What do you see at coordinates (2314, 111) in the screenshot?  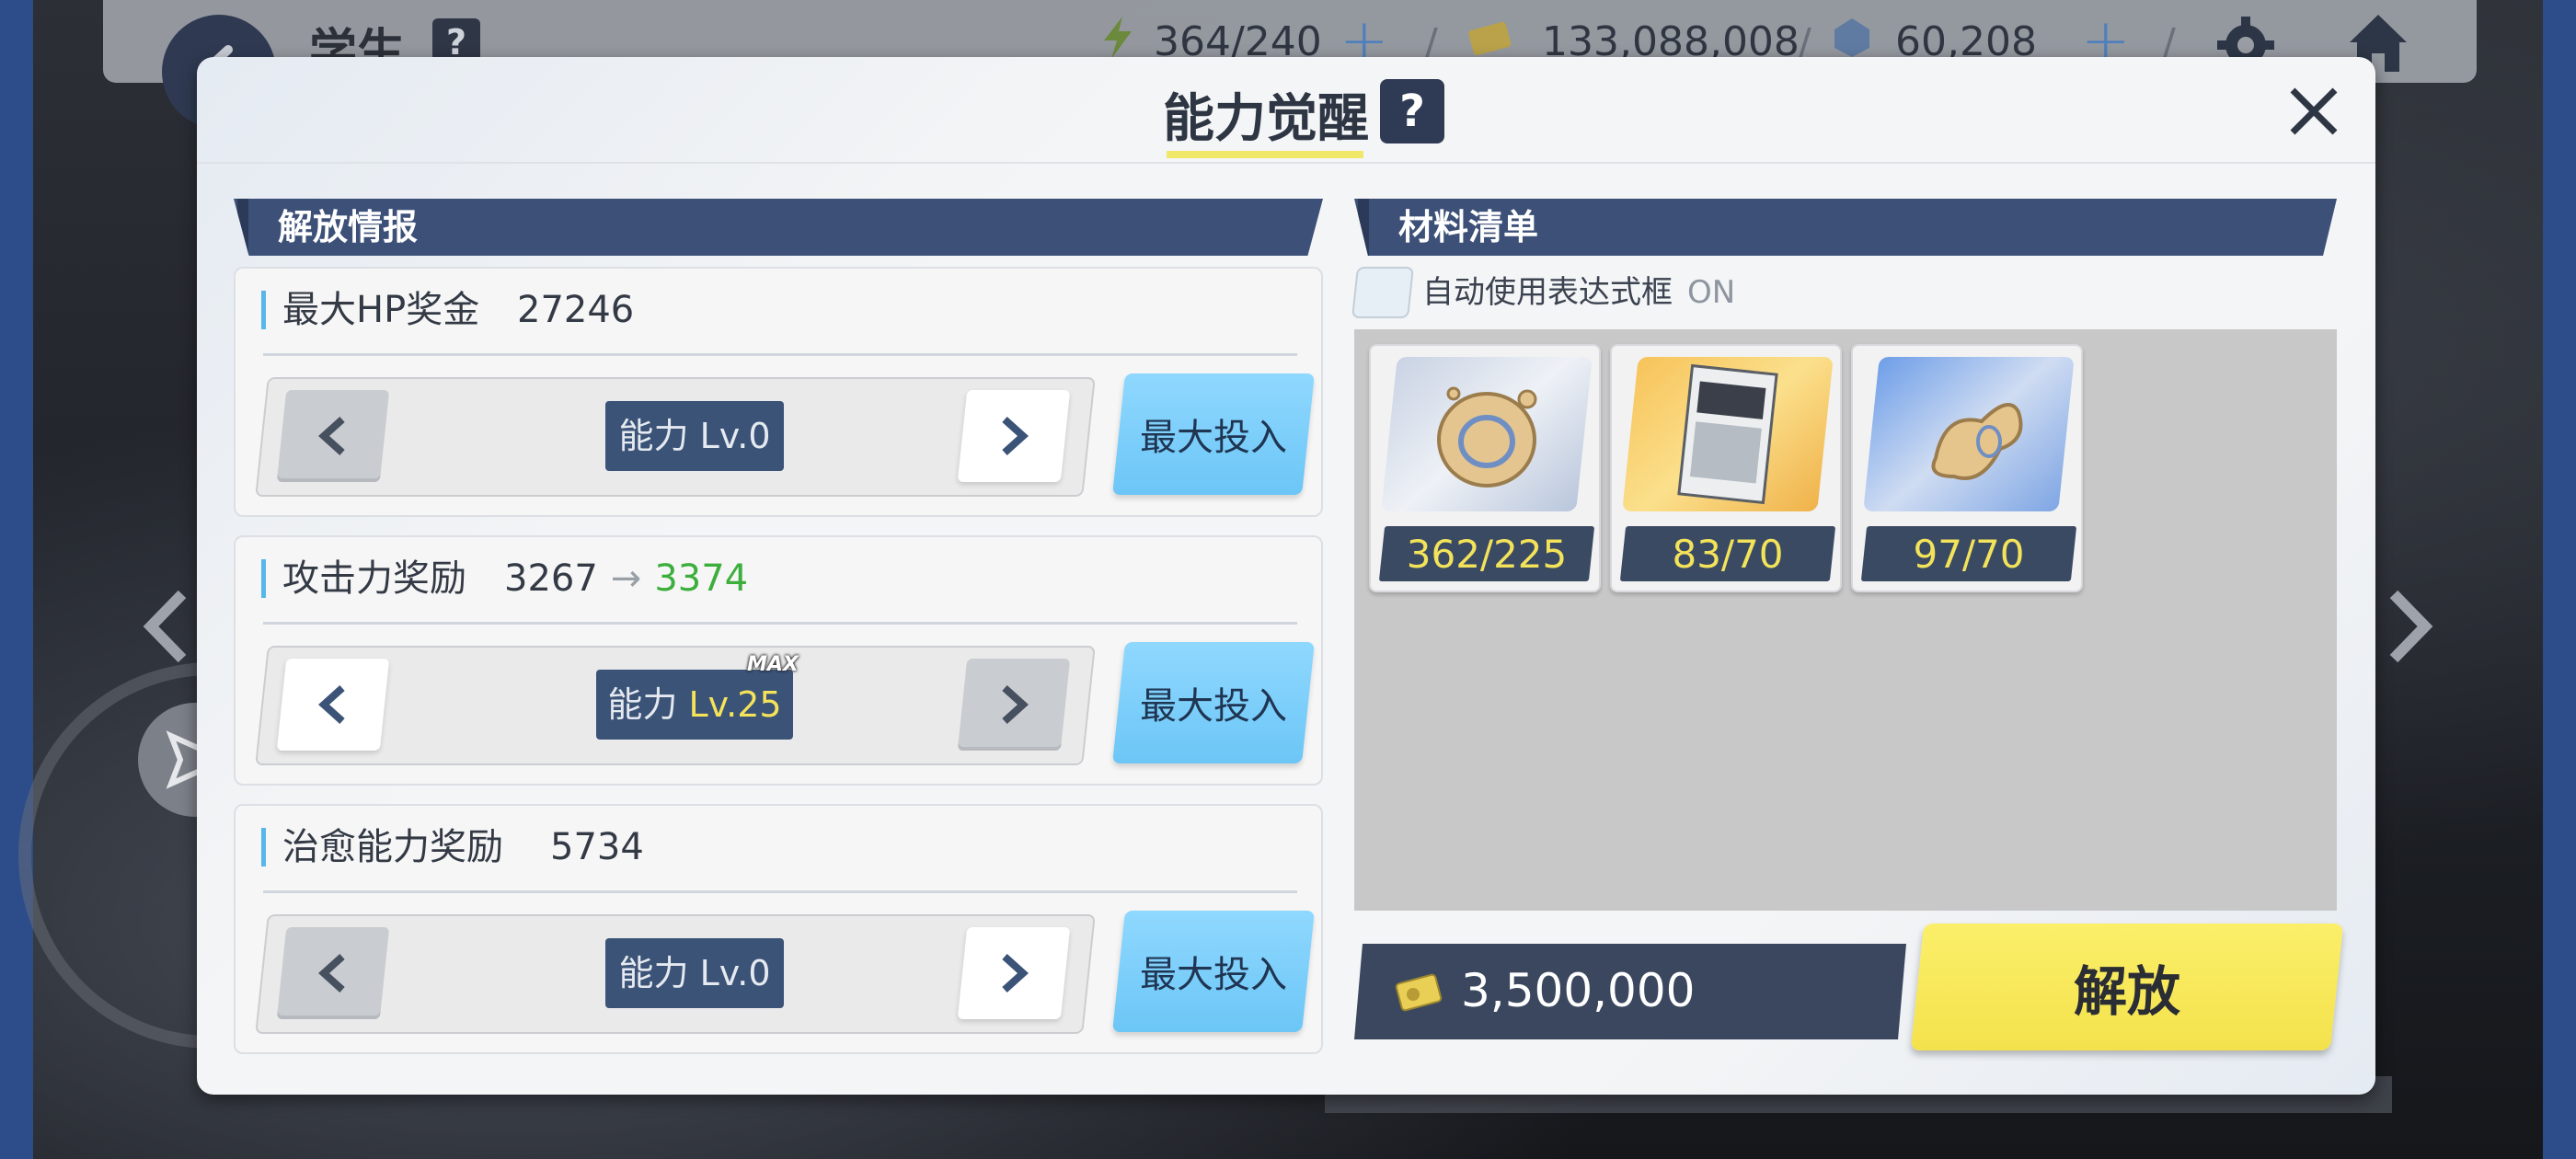 I see `close-icon` at bounding box center [2314, 111].